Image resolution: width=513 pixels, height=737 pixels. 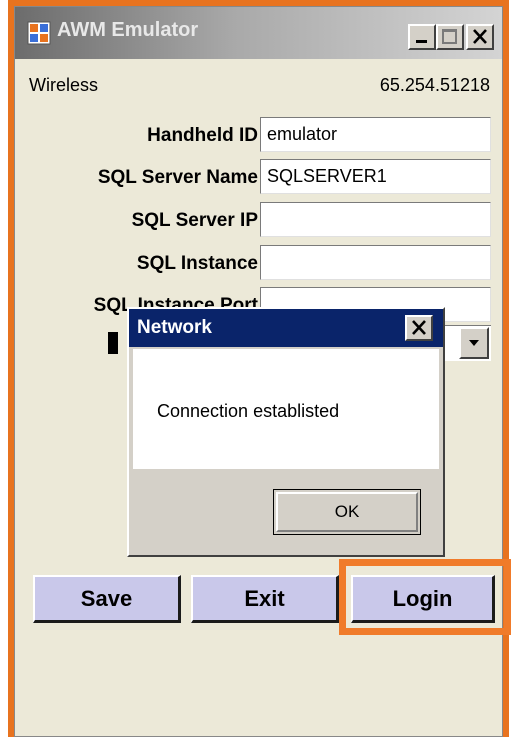 What do you see at coordinates (375, 134) in the screenshot?
I see `handheld-id-input: emulator` at bounding box center [375, 134].